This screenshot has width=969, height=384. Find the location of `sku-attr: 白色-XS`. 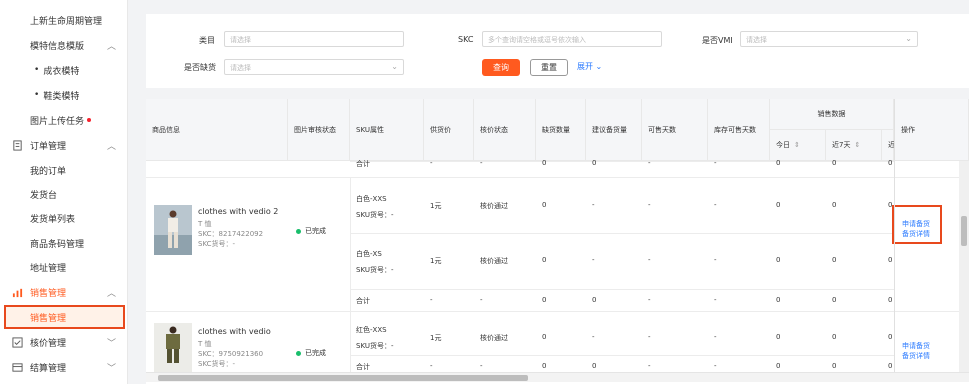

sku-attr: 白色-XS is located at coordinates (369, 254).